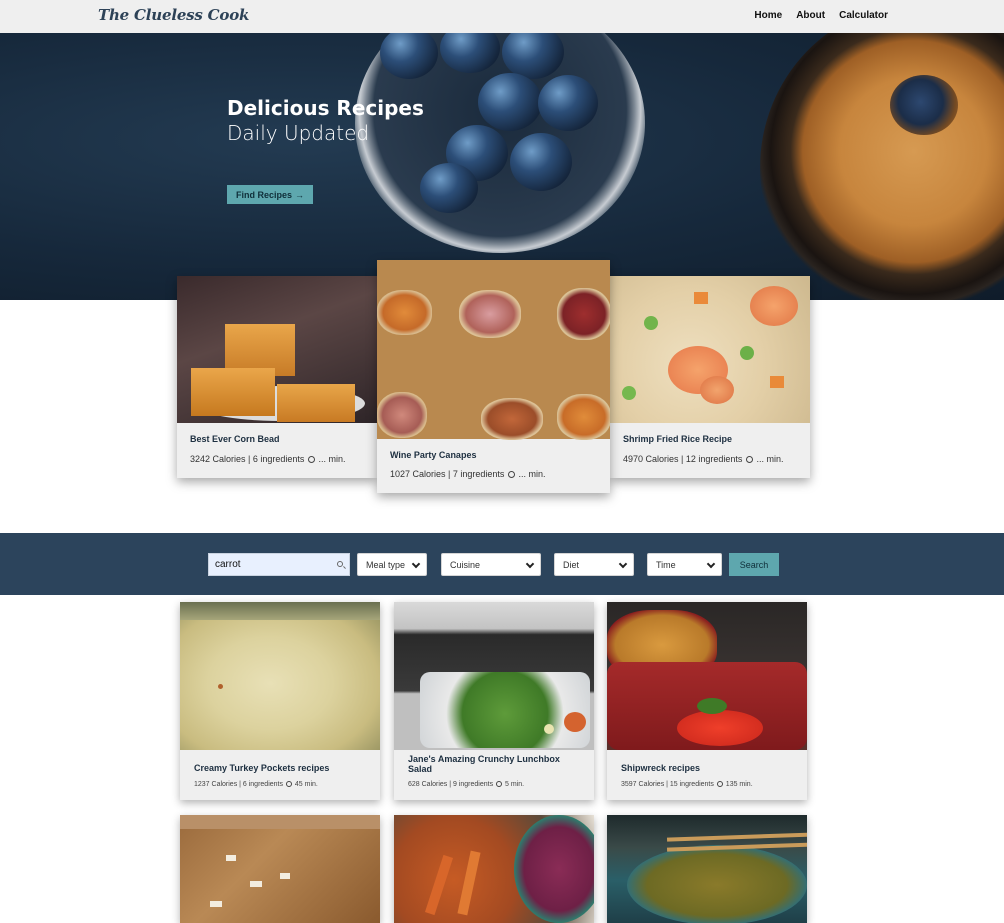 The height and width of the screenshot is (923, 1004). What do you see at coordinates (484, 764) in the screenshot?
I see `recipe-result-title: Jane's Amazing Crunchy Lunchbox Salad` at bounding box center [484, 764].